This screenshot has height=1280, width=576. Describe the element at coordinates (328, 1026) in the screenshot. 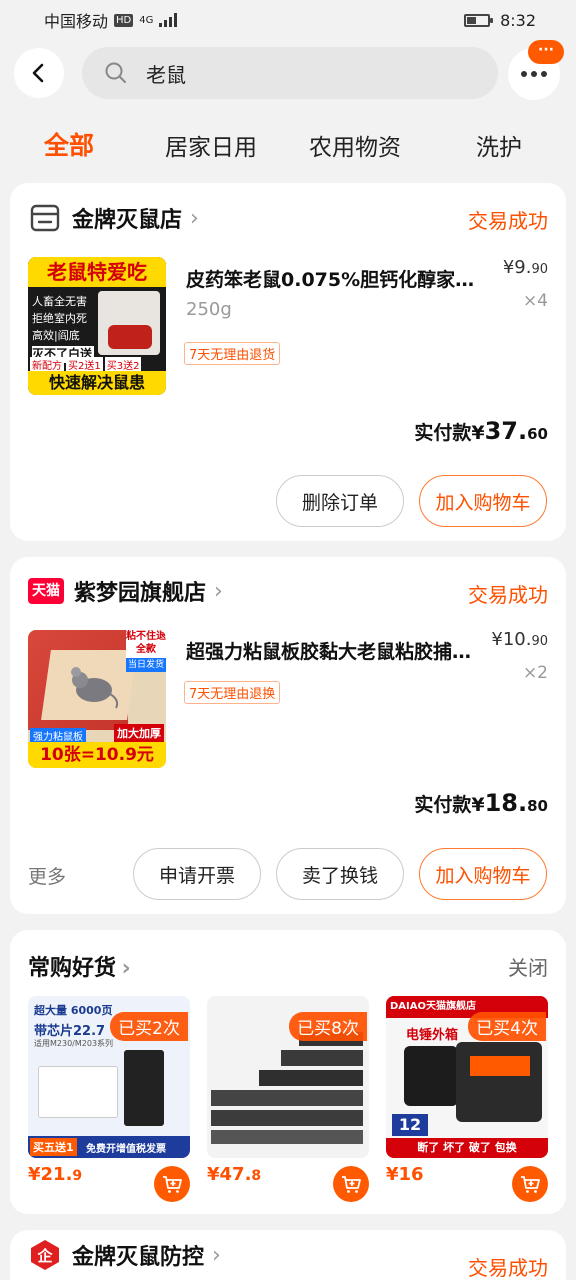

I see `bought-count-badge: 已买8次` at that location.